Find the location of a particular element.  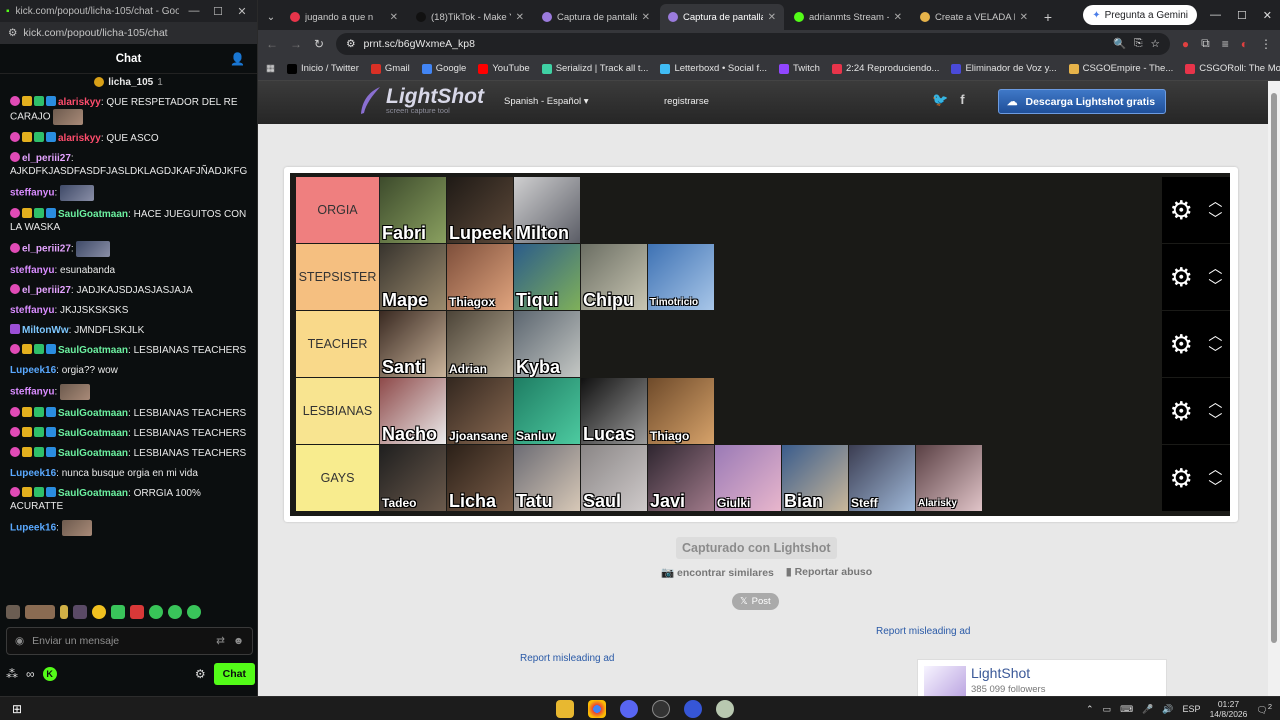

chat-message: MiltonWw: JMNDFLSKJLK is located at coordinates (129, 330).